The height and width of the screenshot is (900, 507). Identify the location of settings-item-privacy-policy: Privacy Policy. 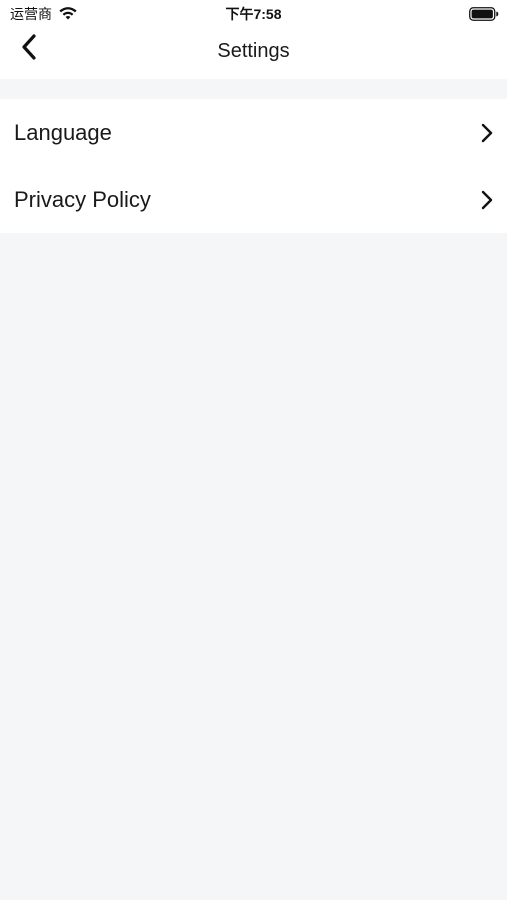
(253, 199).